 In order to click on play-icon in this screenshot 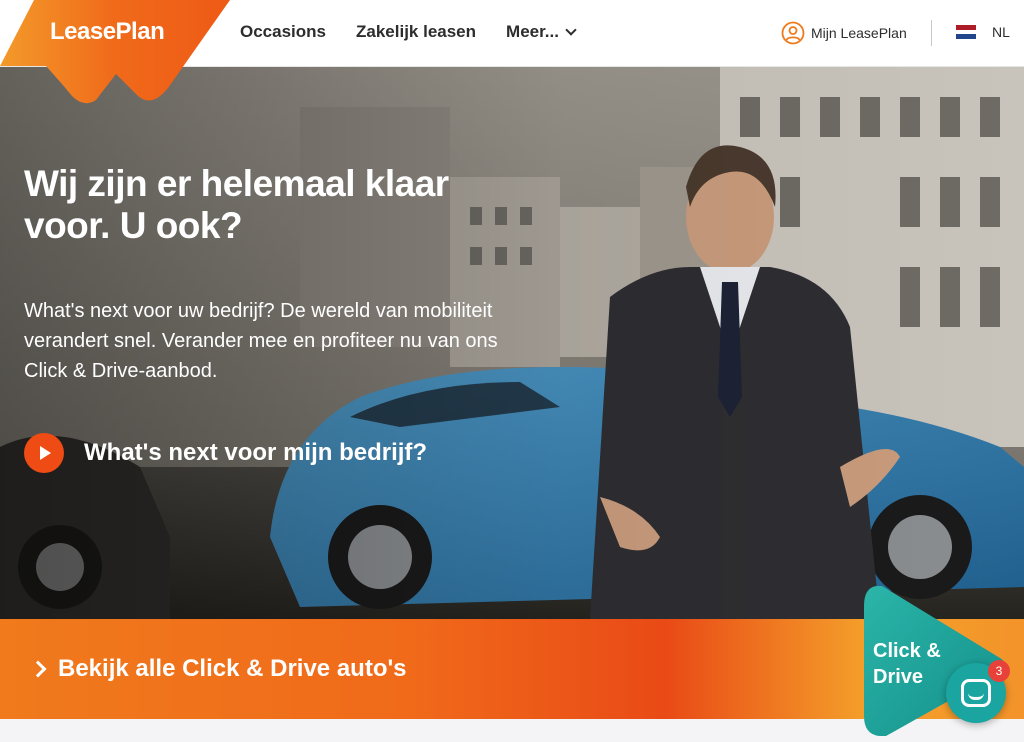, I will do `click(44, 453)`.